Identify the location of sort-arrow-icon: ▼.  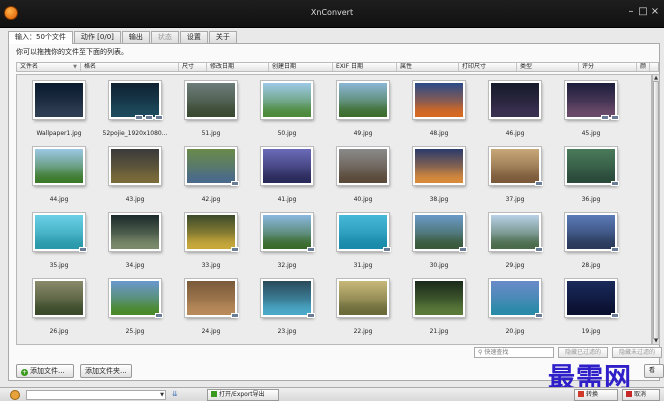
(75, 67).